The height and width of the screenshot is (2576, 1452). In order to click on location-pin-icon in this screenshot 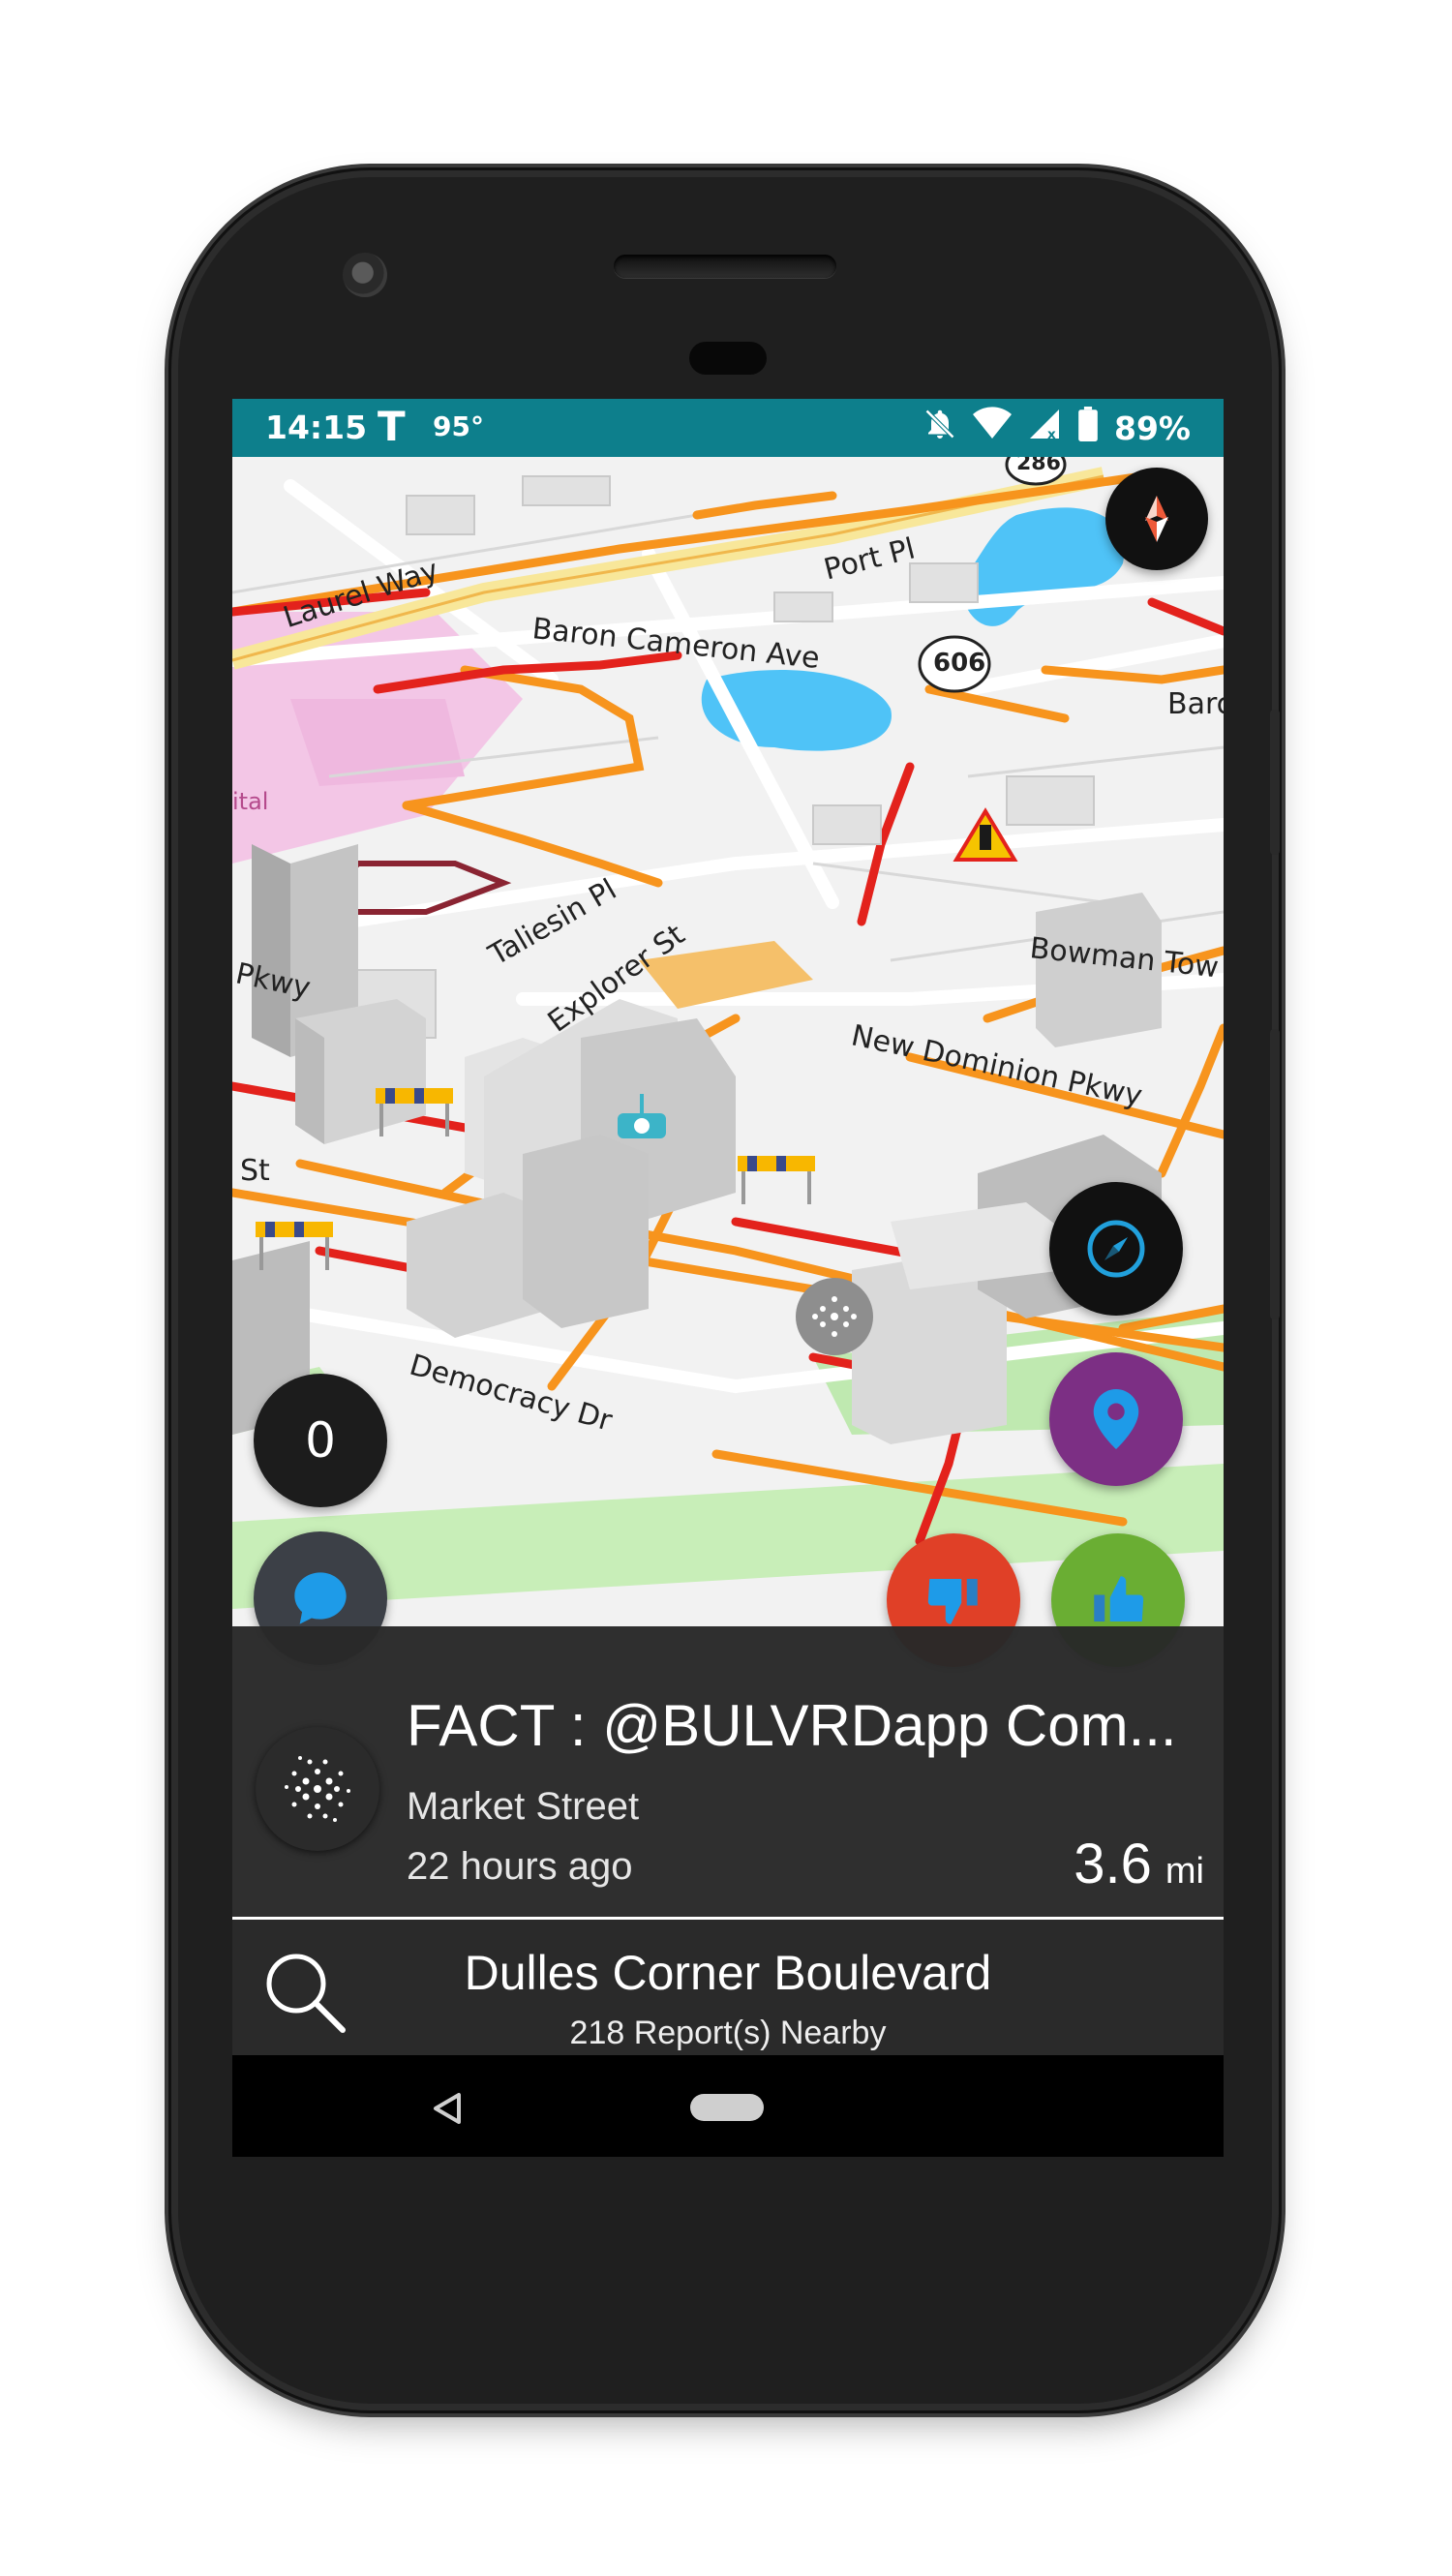, I will do `click(1116, 1419)`.